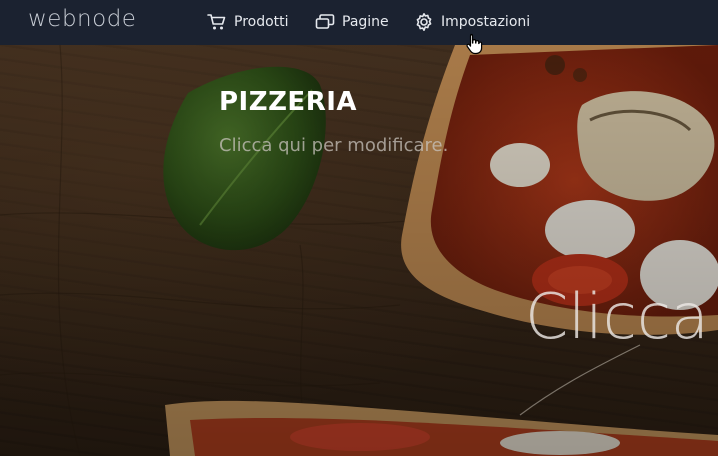  Describe the element at coordinates (325, 21) in the screenshot. I see `pages-icon` at that location.